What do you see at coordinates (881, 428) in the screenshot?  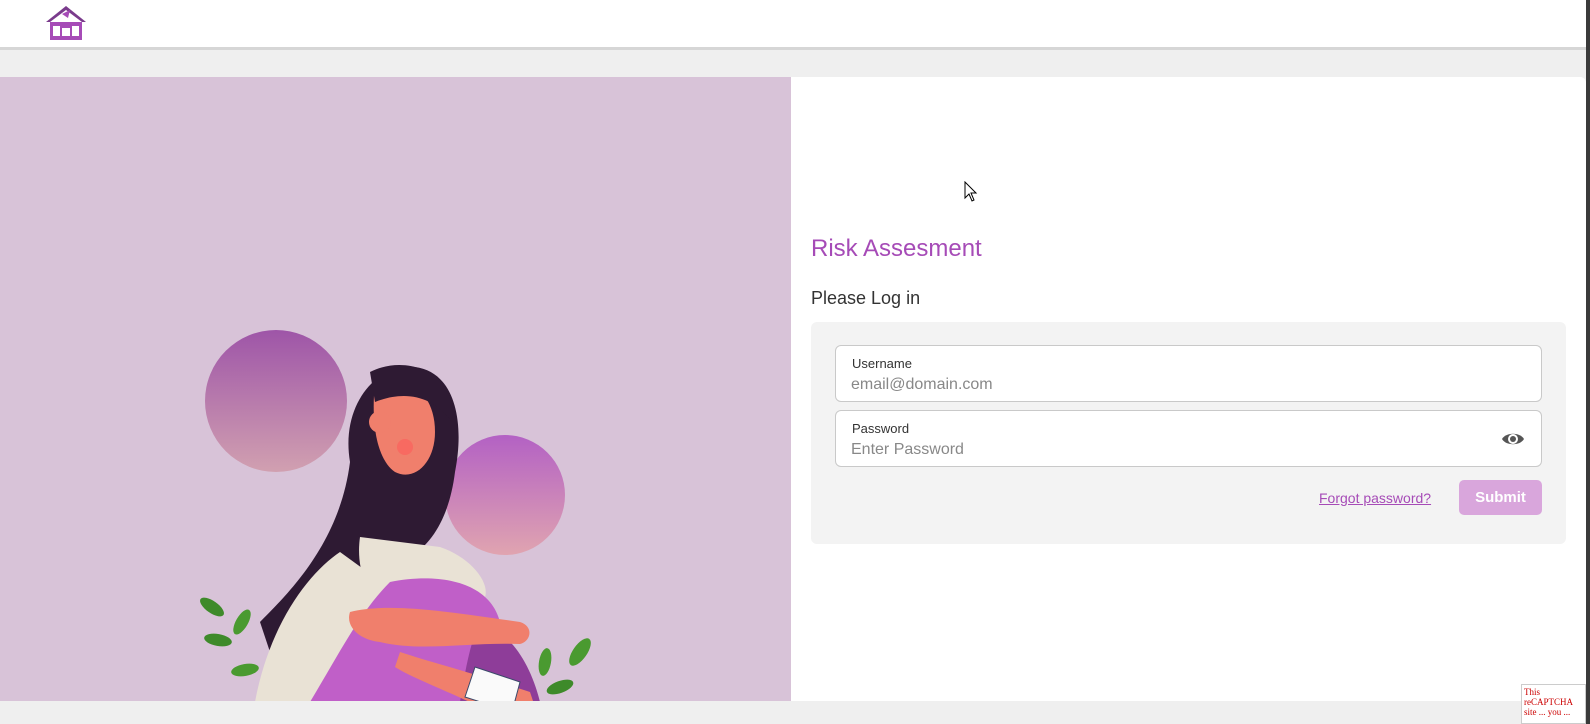 I see `password-label: Password` at bounding box center [881, 428].